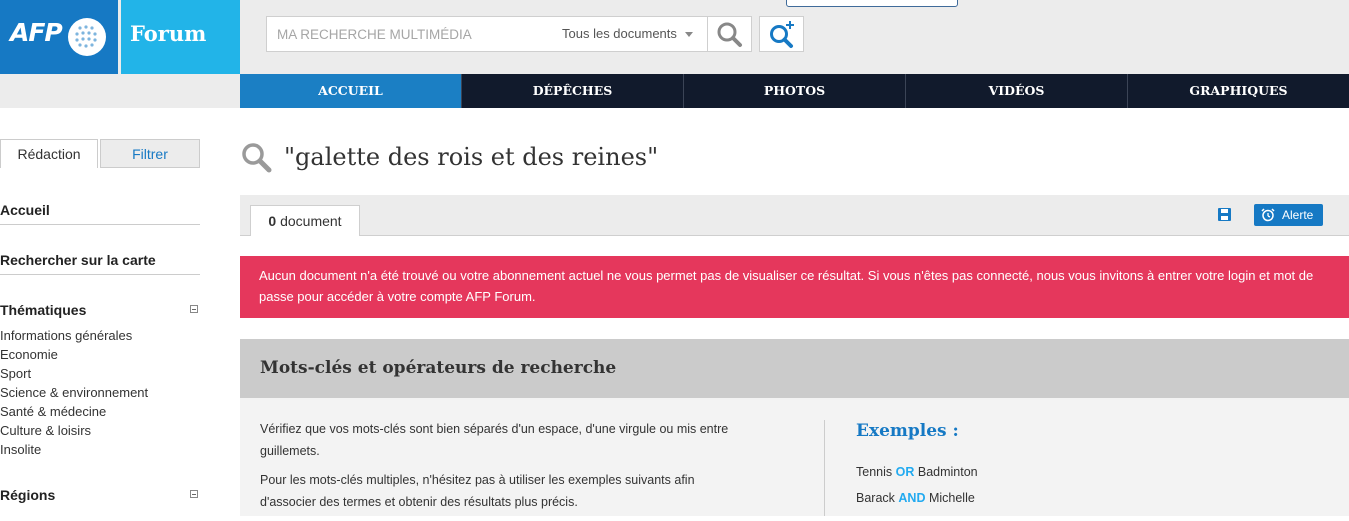 This screenshot has width=1349, height=521. I want to click on scope-dropdown: Tous les documents, so click(627, 34).